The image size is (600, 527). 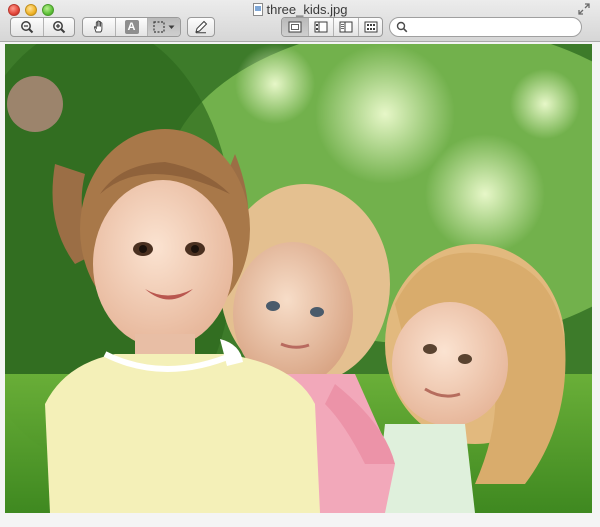 I want to click on zoom-out-icon, so click(x=27, y=27).